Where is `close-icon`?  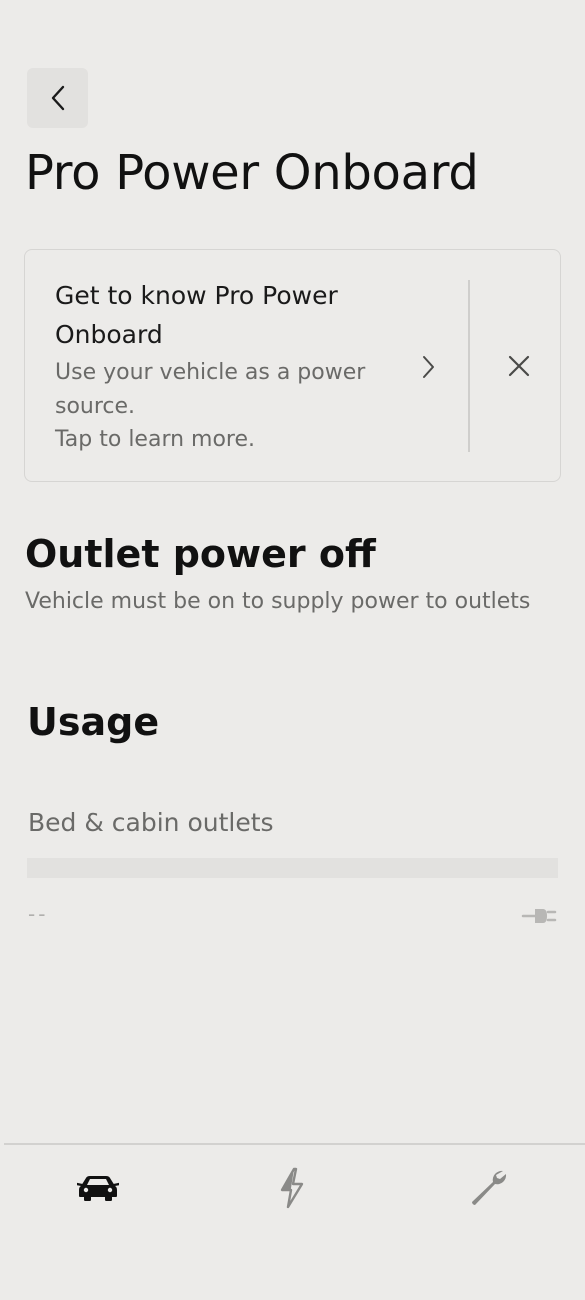
close-icon is located at coordinates (519, 366).